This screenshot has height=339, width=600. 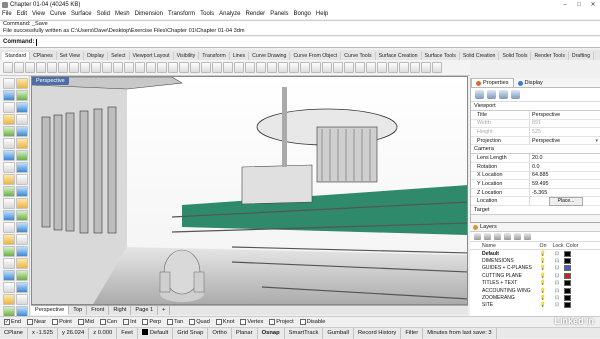 What do you see at coordinates (120, 310) in the screenshot?
I see `viewport-tab-right: Right` at bounding box center [120, 310].